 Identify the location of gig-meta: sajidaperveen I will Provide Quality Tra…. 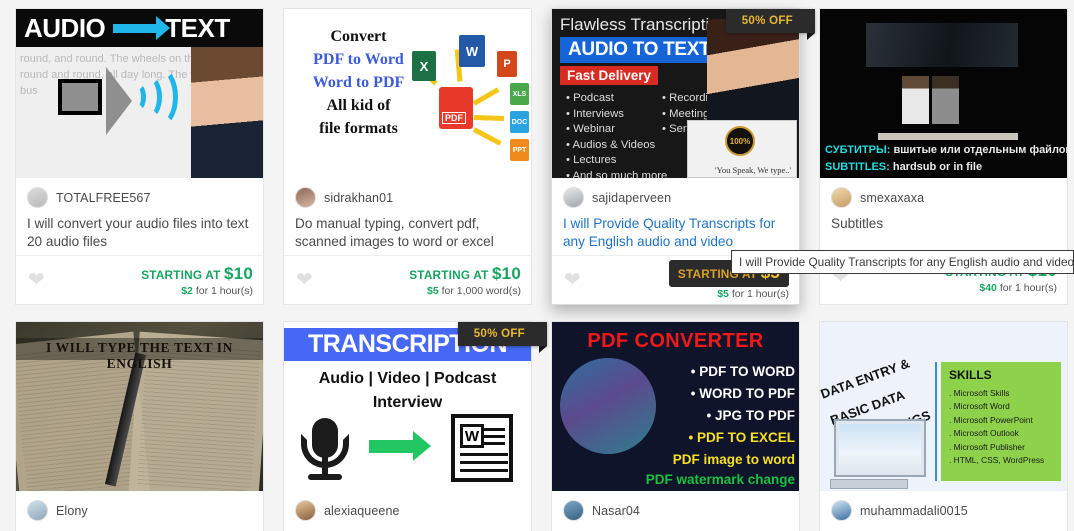
(675, 216).